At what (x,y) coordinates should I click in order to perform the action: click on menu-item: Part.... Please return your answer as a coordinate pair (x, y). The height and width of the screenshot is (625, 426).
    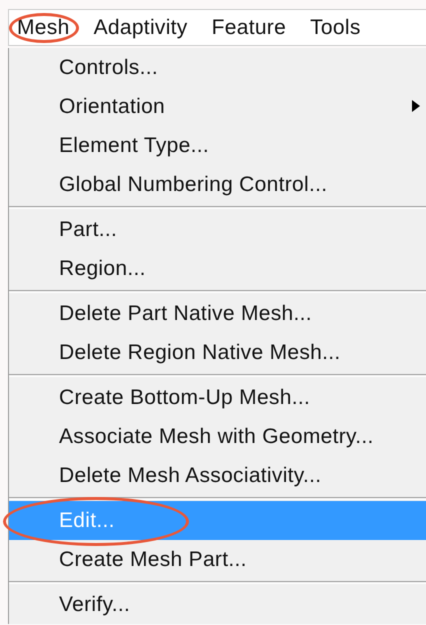
    Looking at the image, I should click on (217, 229).